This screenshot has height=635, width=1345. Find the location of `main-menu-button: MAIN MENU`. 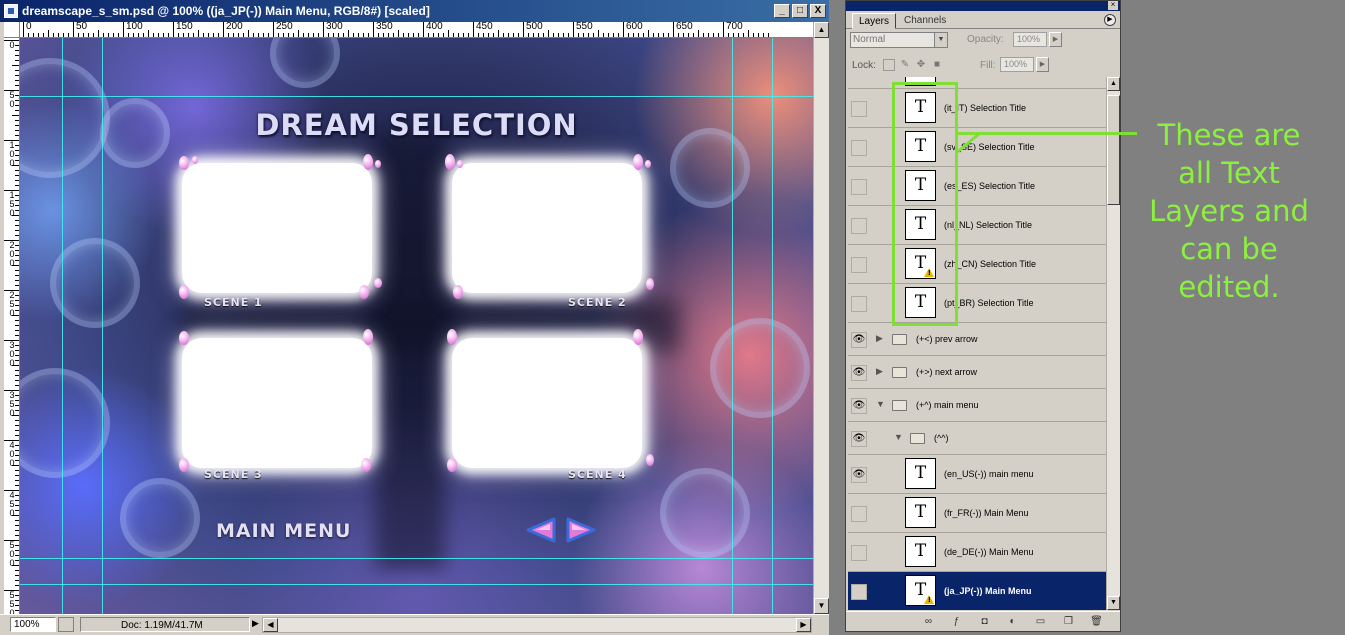

main-menu-button: MAIN MENU is located at coordinates (283, 531).